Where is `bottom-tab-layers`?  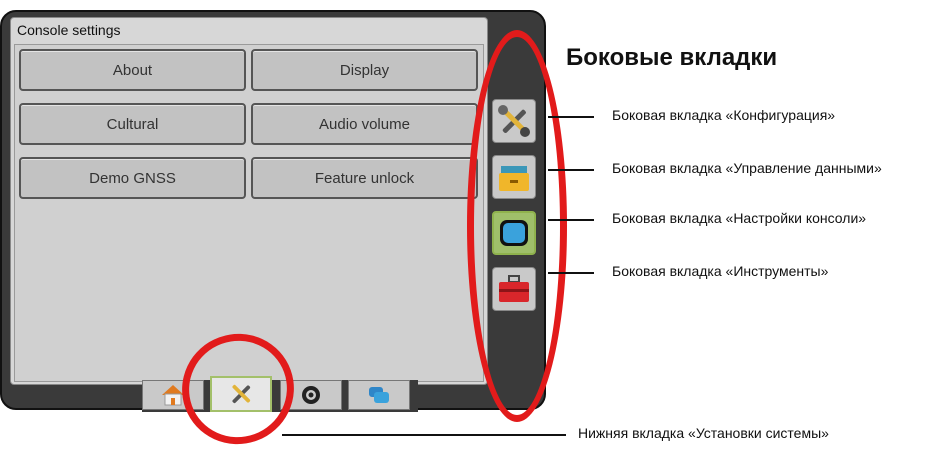
bottom-tab-layers is located at coordinates (379, 395).